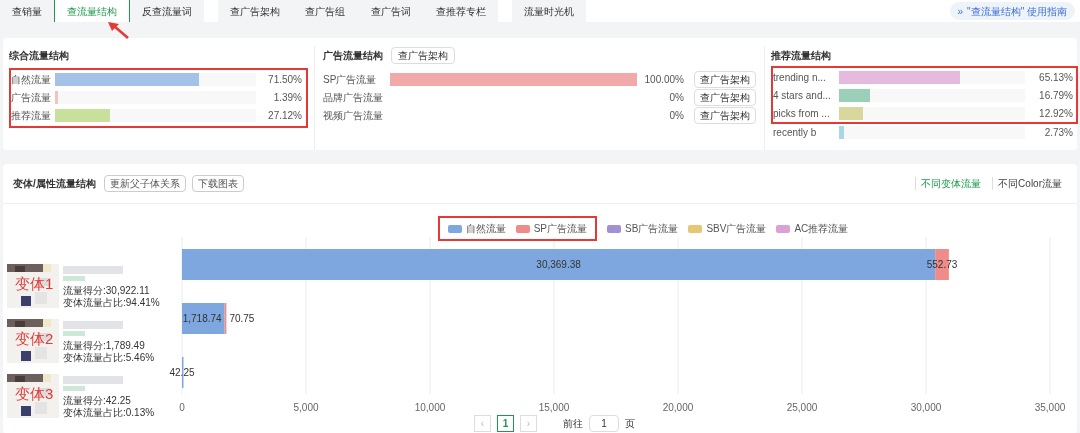 The image size is (1080, 433). What do you see at coordinates (109, 413) in the screenshot?
I see `traffic-share: 变体流量占比:0.13%` at bounding box center [109, 413].